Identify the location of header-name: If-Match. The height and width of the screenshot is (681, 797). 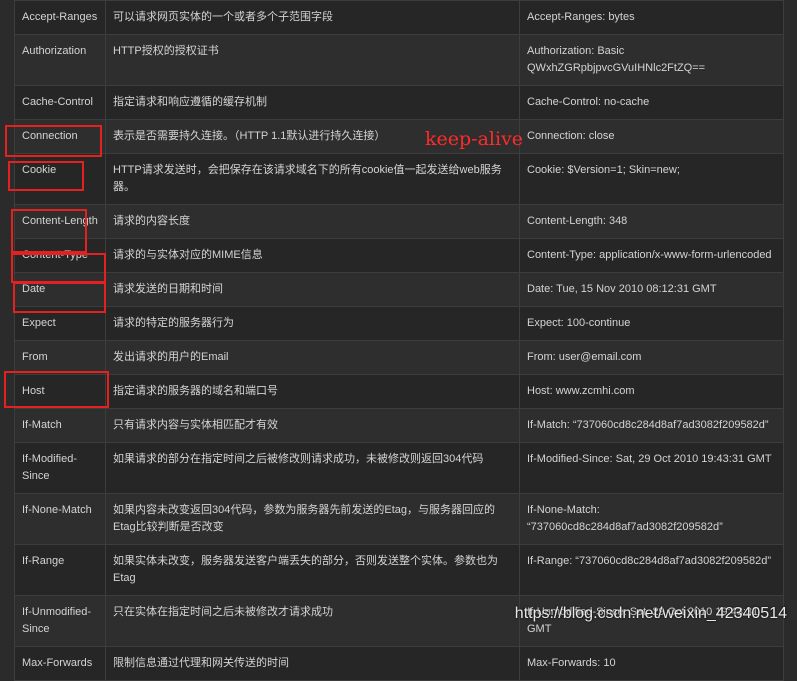
(60, 425).